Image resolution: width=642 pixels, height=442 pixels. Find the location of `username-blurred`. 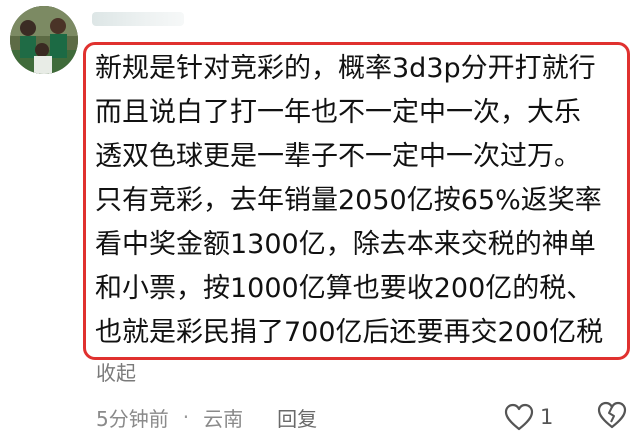

username-blurred is located at coordinates (138, 19).